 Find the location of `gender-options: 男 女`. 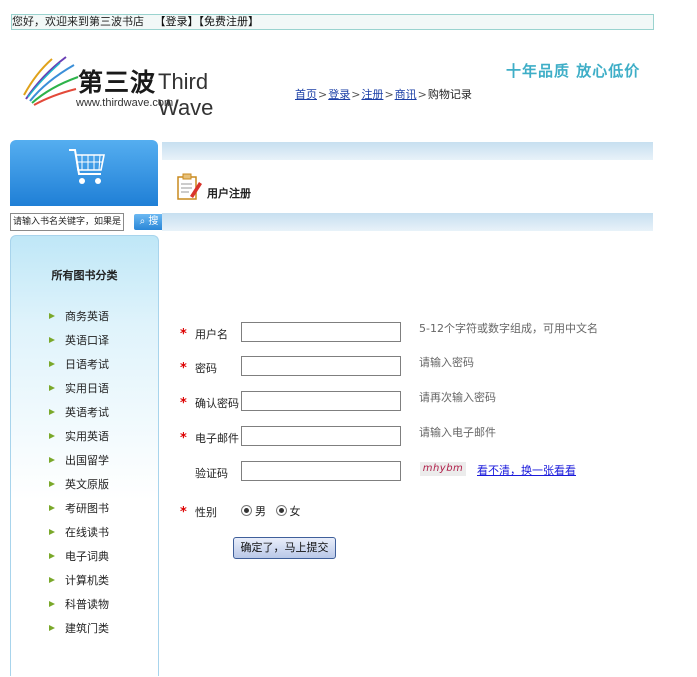

gender-options: 男 女 is located at coordinates (274, 511).